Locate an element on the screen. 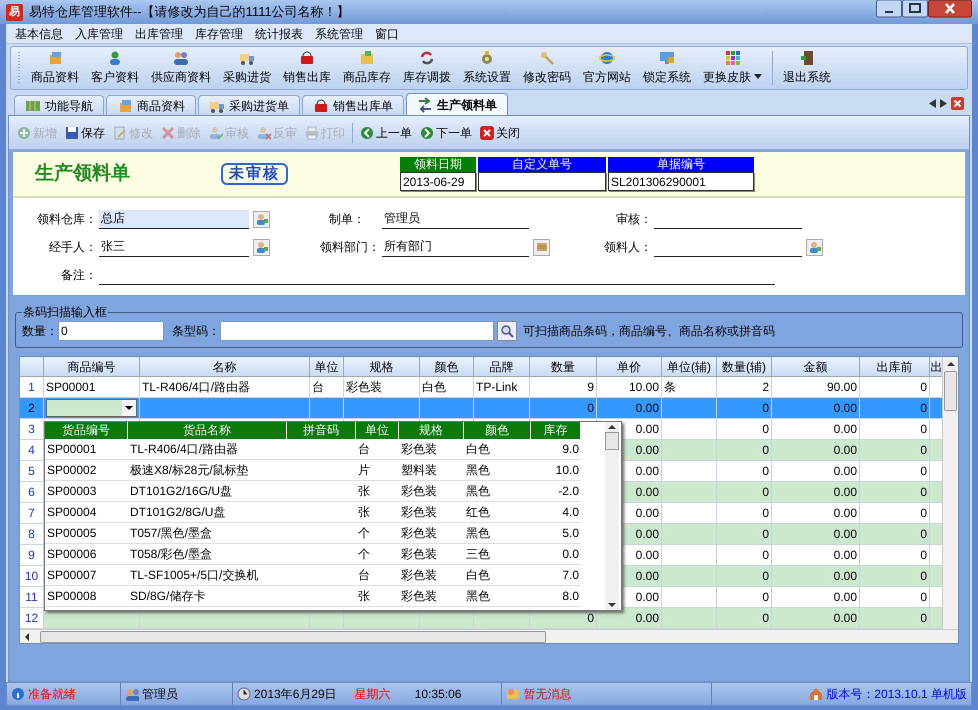  list-item: SP00006 T058/彩色/墨盒 个 彩色装 三色 0.0 is located at coordinates (313, 554).